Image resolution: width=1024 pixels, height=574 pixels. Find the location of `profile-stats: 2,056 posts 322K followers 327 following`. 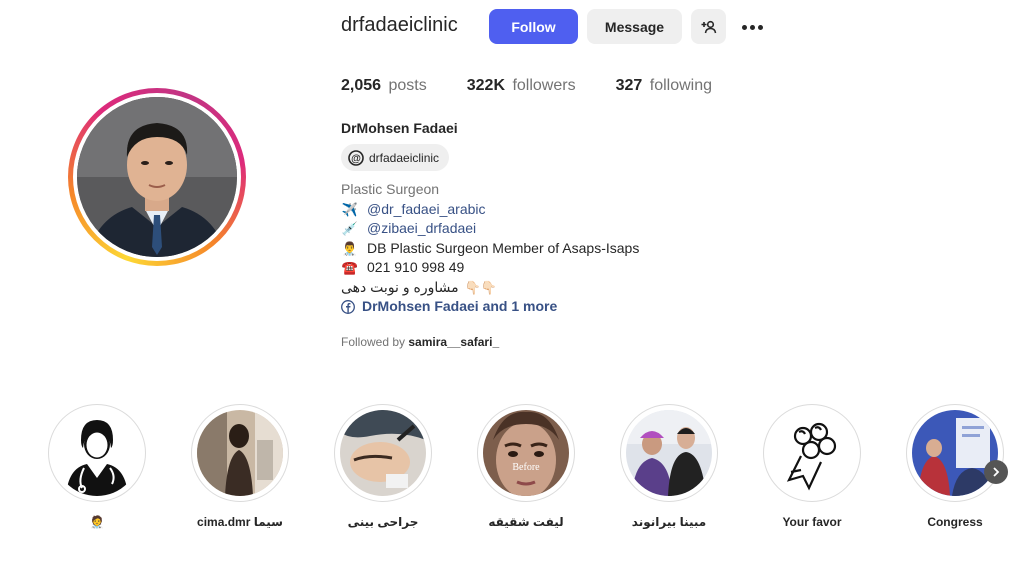

profile-stats: 2,056 posts 322K followers 327 following is located at coordinates (546, 86).